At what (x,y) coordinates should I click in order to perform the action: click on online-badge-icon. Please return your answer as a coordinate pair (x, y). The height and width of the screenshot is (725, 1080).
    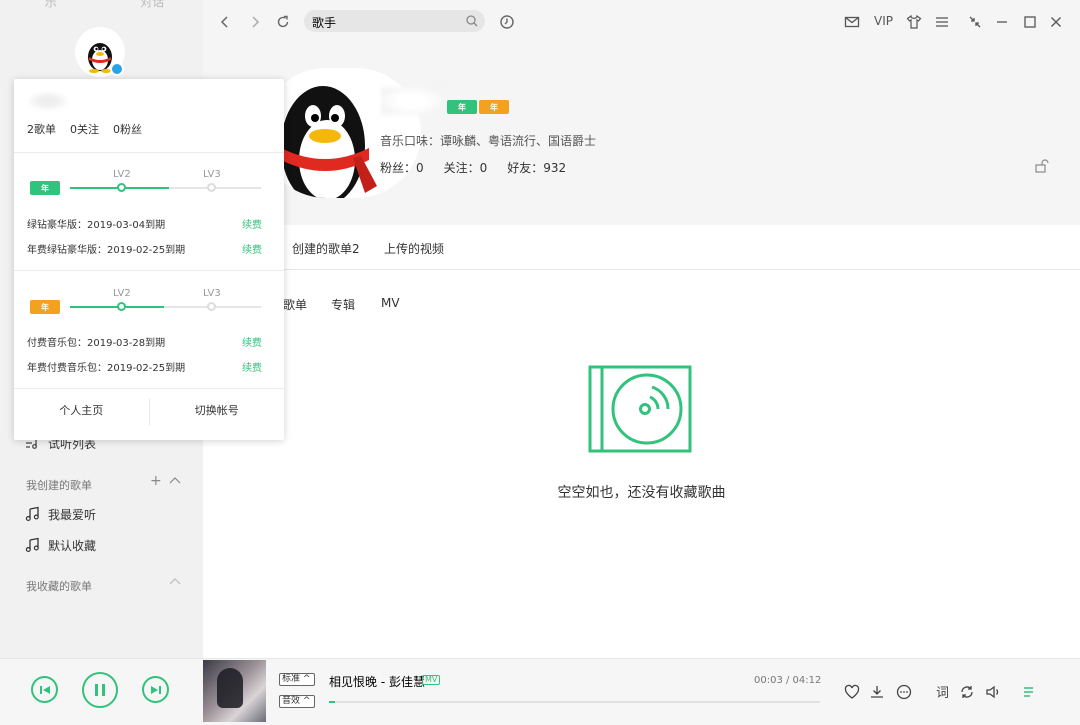
    Looking at the image, I should click on (117, 69).